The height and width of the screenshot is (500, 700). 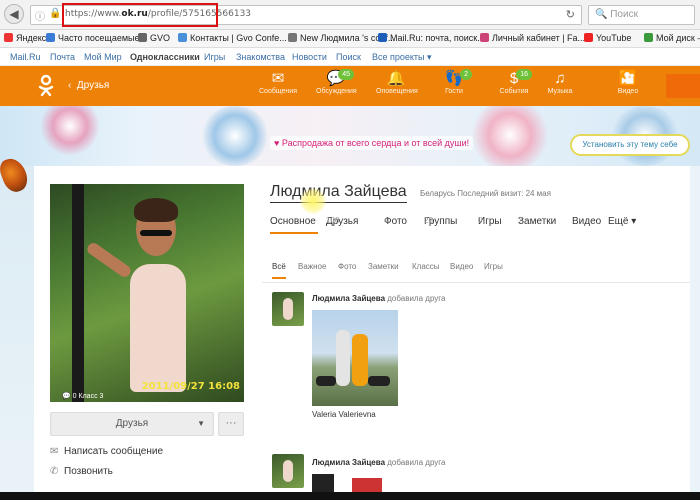 What do you see at coordinates (25, 38) in the screenshot?
I see `bookmark-item: Яндекс` at bounding box center [25, 38].